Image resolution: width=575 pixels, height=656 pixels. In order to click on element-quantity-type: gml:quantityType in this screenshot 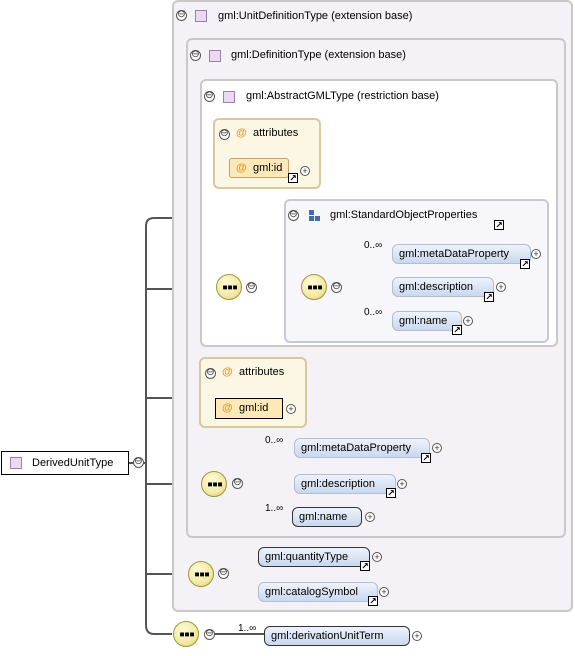, I will do `click(314, 557)`.